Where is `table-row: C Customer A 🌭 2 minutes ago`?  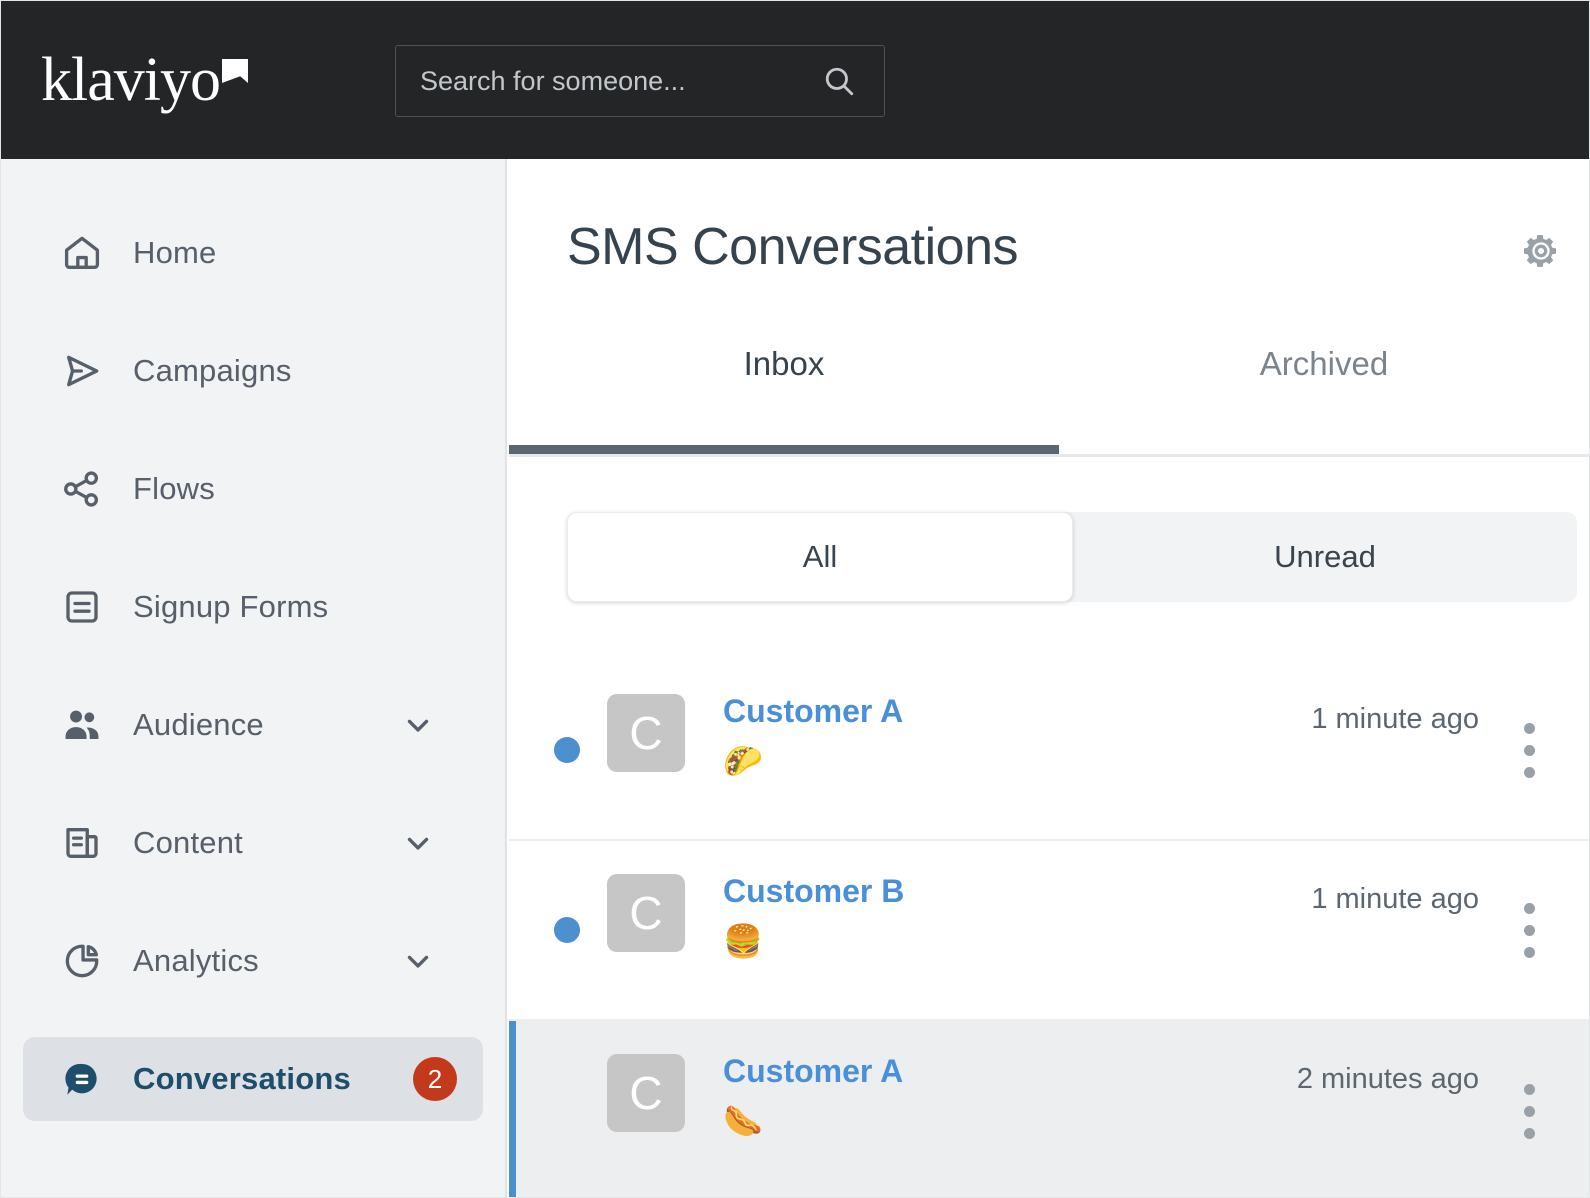
table-row: C Customer A 🌭 2 minutes ago is located at coordinates (1049, 1109).